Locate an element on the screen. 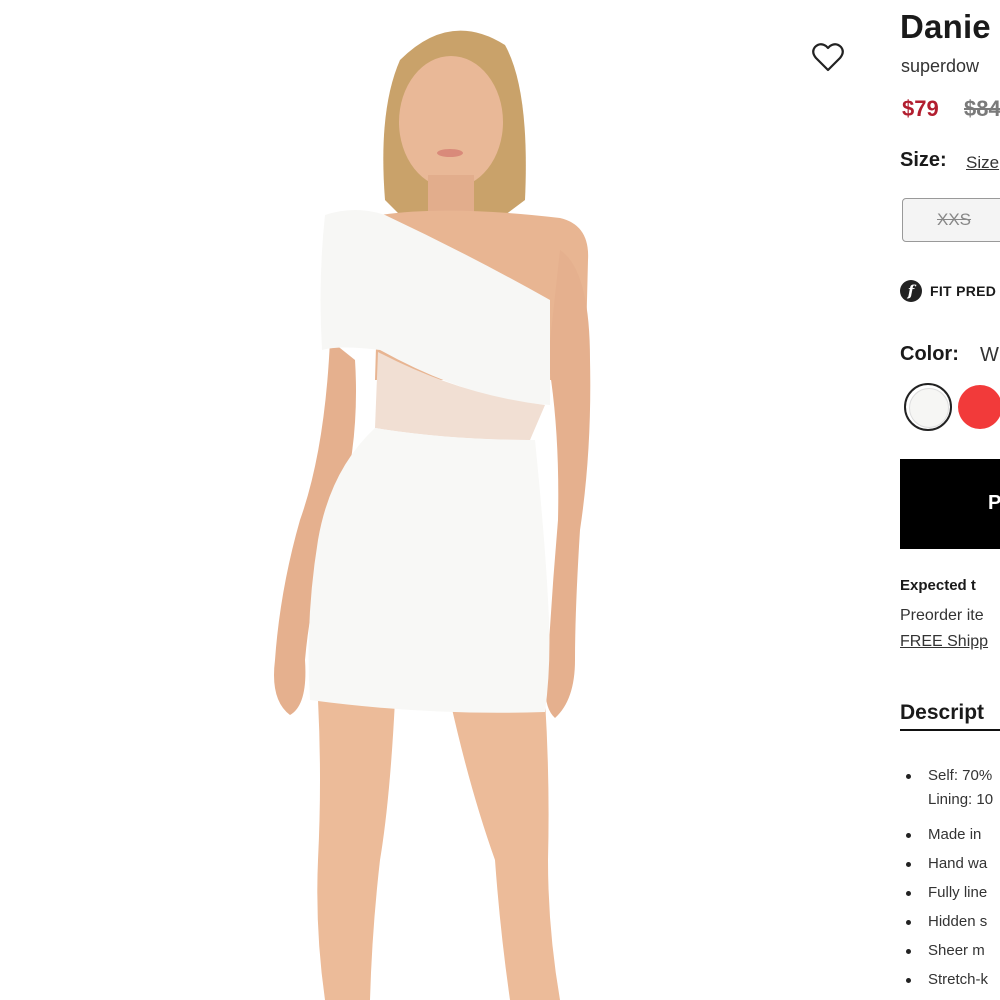 The height and width of the screenshot is (1000, 1000). color-swatch-white is located at coordinates (928, 407).